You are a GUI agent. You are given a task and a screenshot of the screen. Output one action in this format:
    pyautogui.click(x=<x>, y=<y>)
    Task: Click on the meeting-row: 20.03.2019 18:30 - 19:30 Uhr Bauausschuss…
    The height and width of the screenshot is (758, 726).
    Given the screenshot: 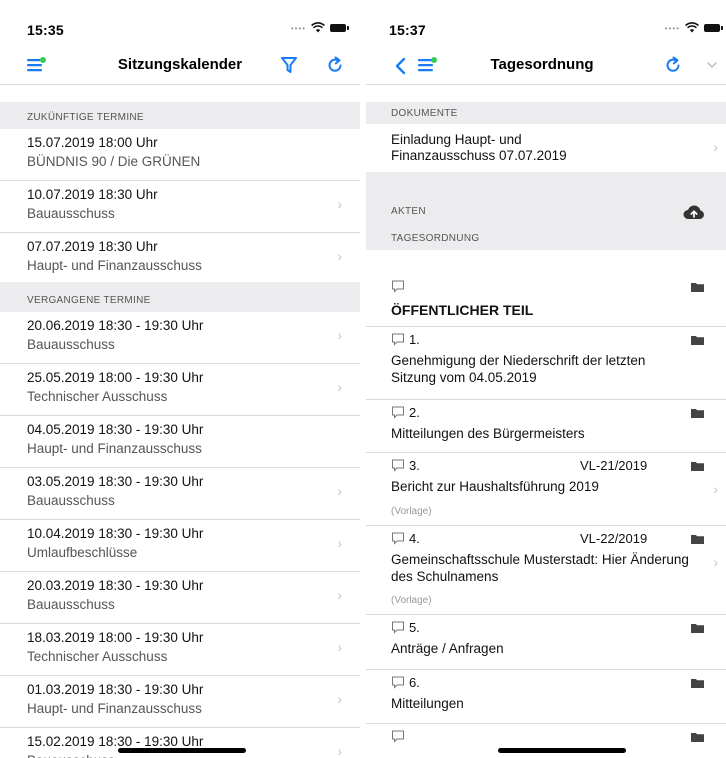 What is the action you would take?
    pyautogui.click(x=180, y=598)
    